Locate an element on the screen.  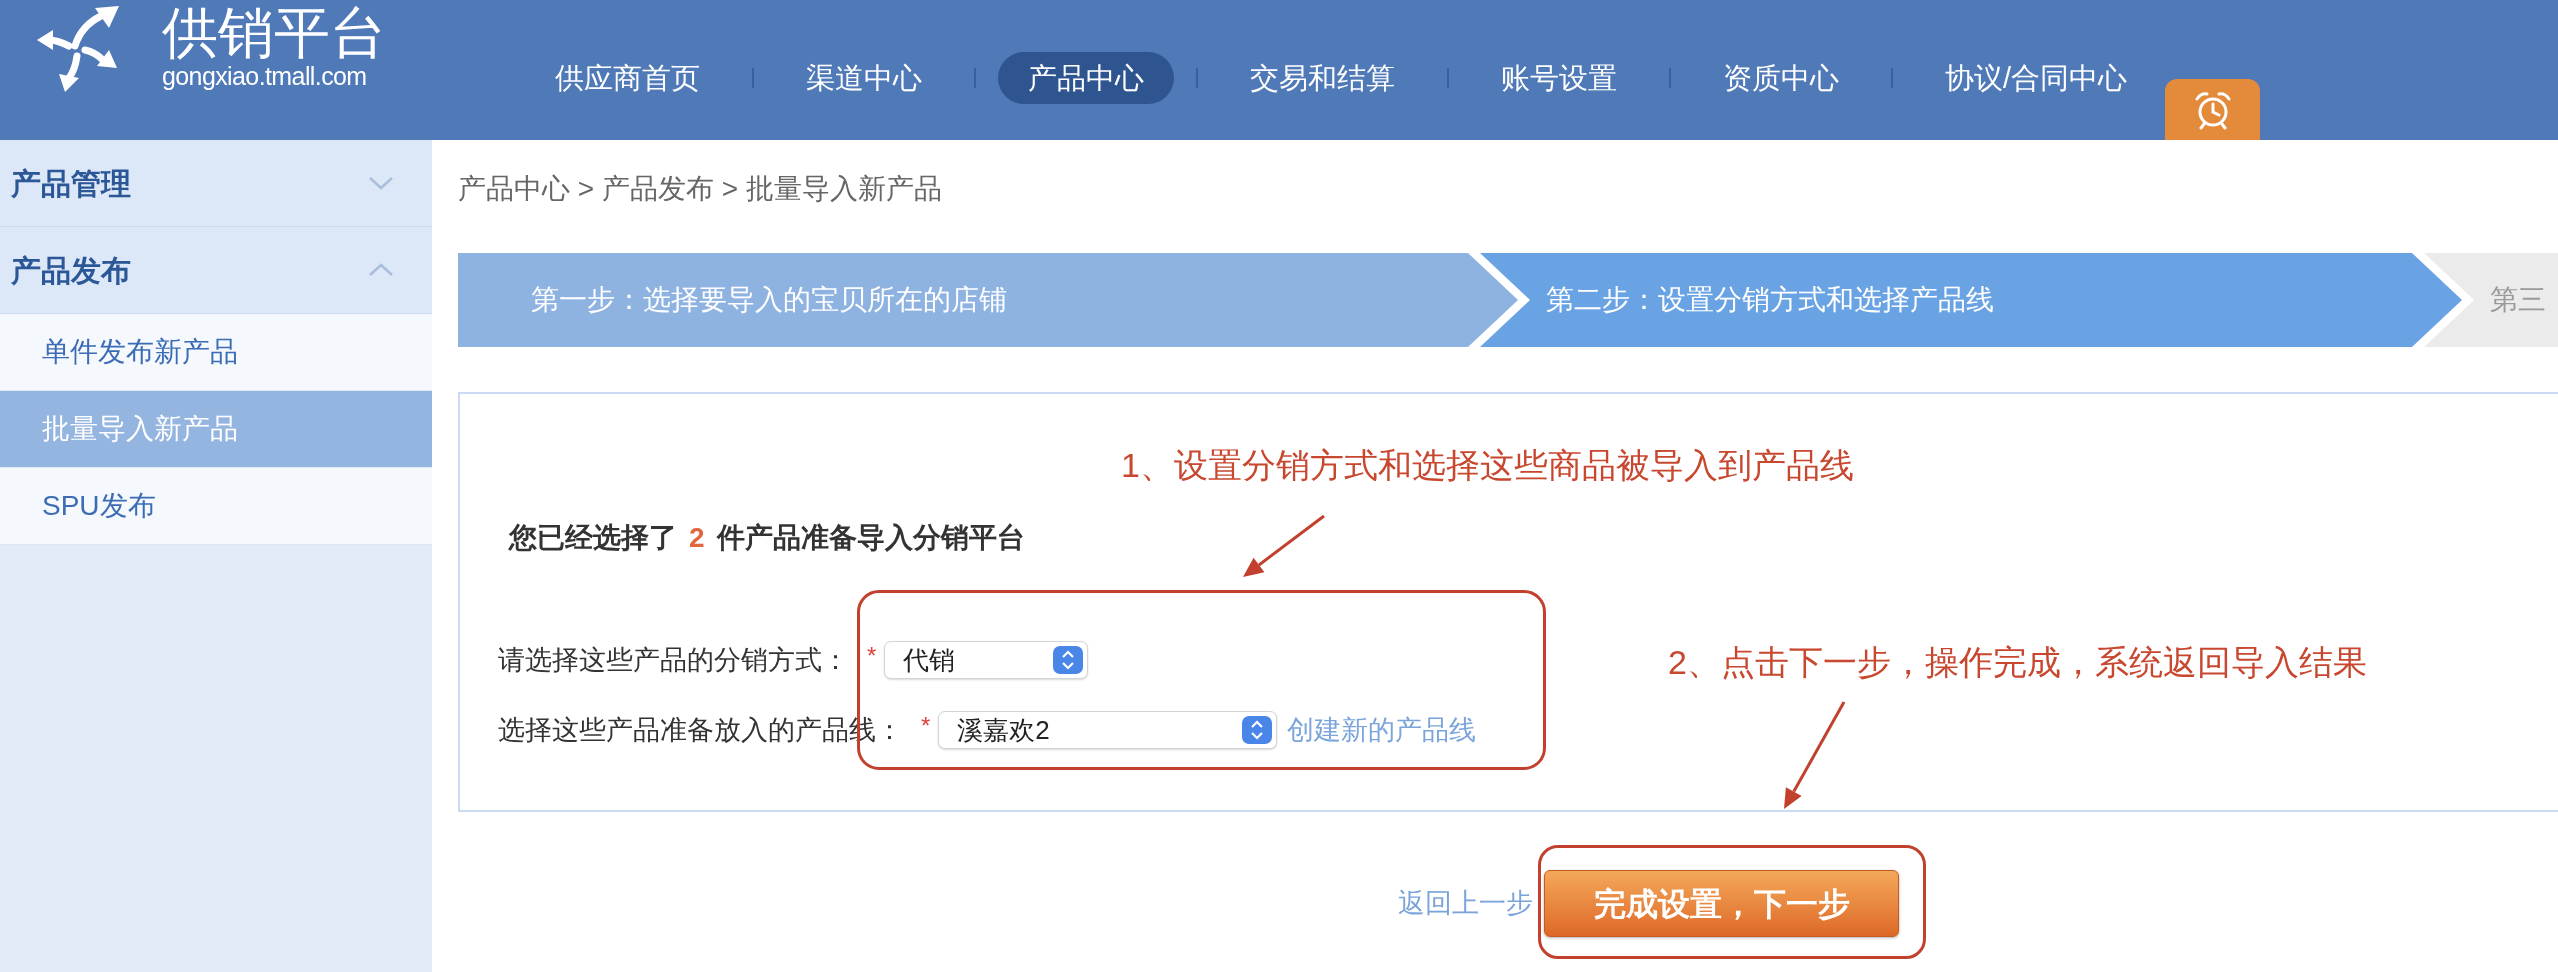
nav-tab: 资质中心 is located at coordinates (1781, 78).